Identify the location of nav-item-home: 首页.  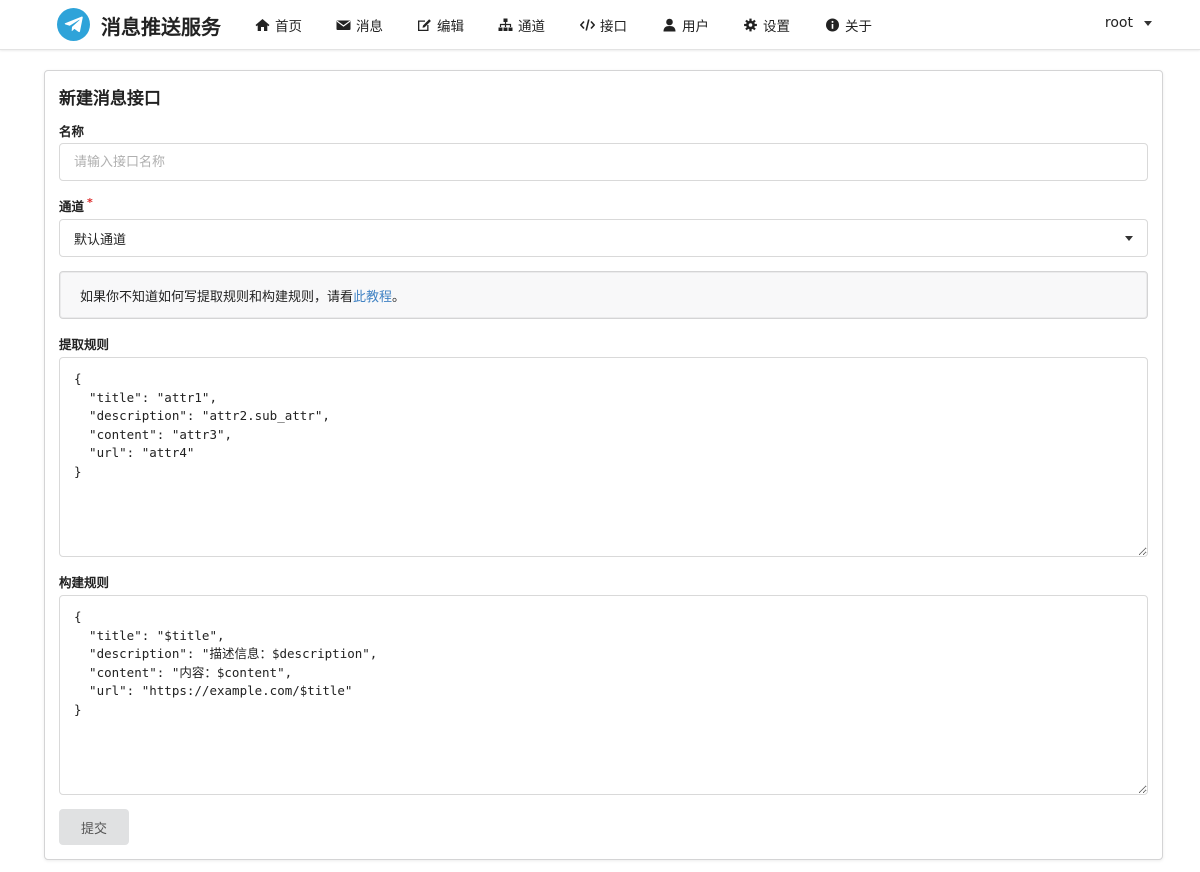
(278, 25).